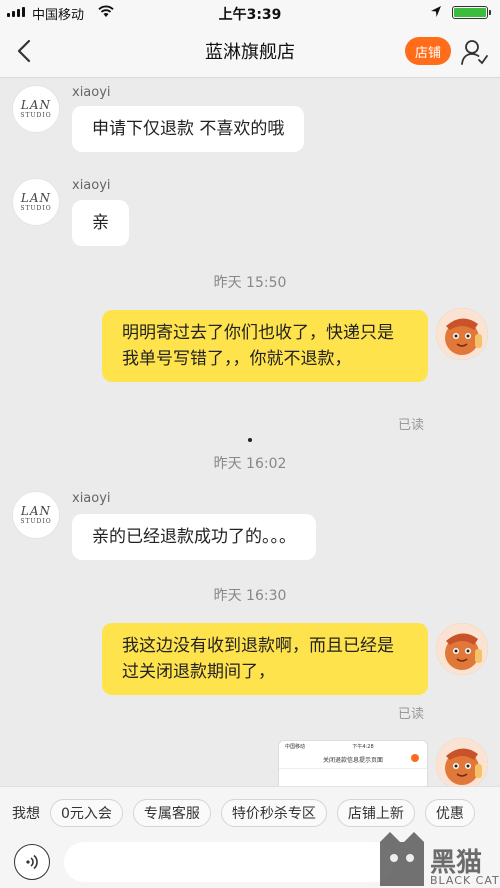 This screenshot has height=888, width=500. What do you see at coordinates (171, 812) in the screenshot?
I see `chip-customer-service: 专属客服` at bounding box center [171, 812].